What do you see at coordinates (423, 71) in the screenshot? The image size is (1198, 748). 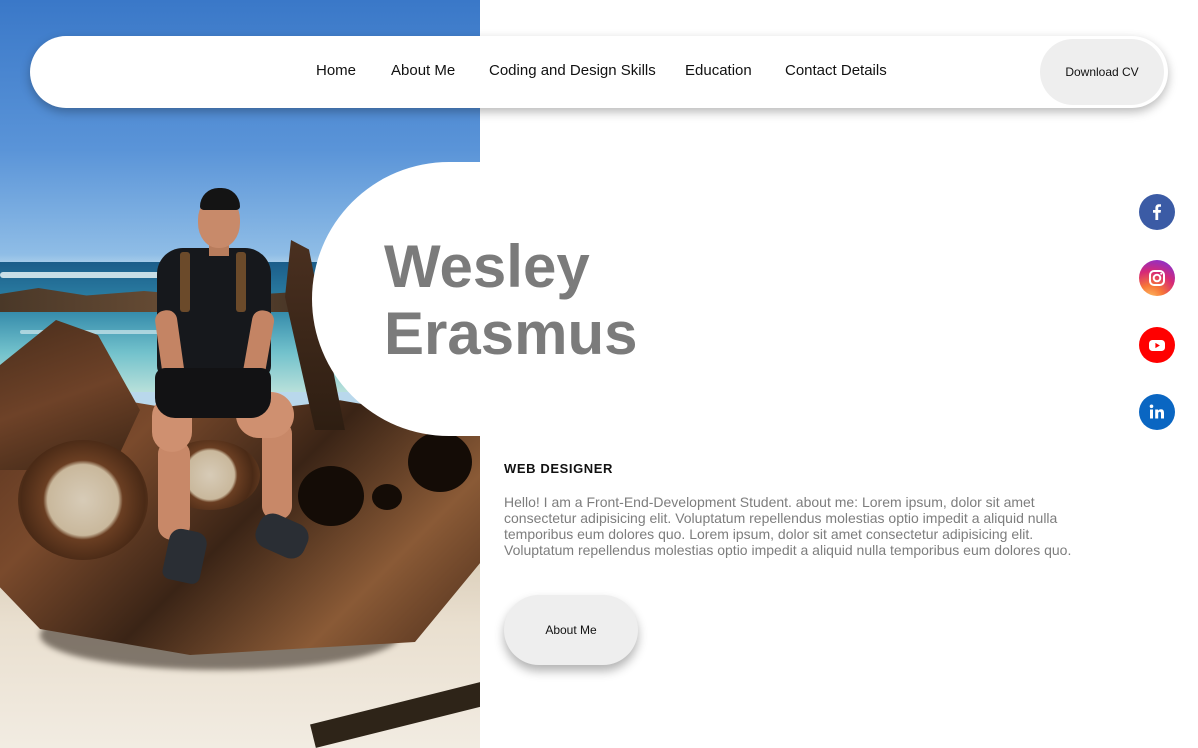 I see `nav-link-about-me: About Me` at bounding box center [423, 71].